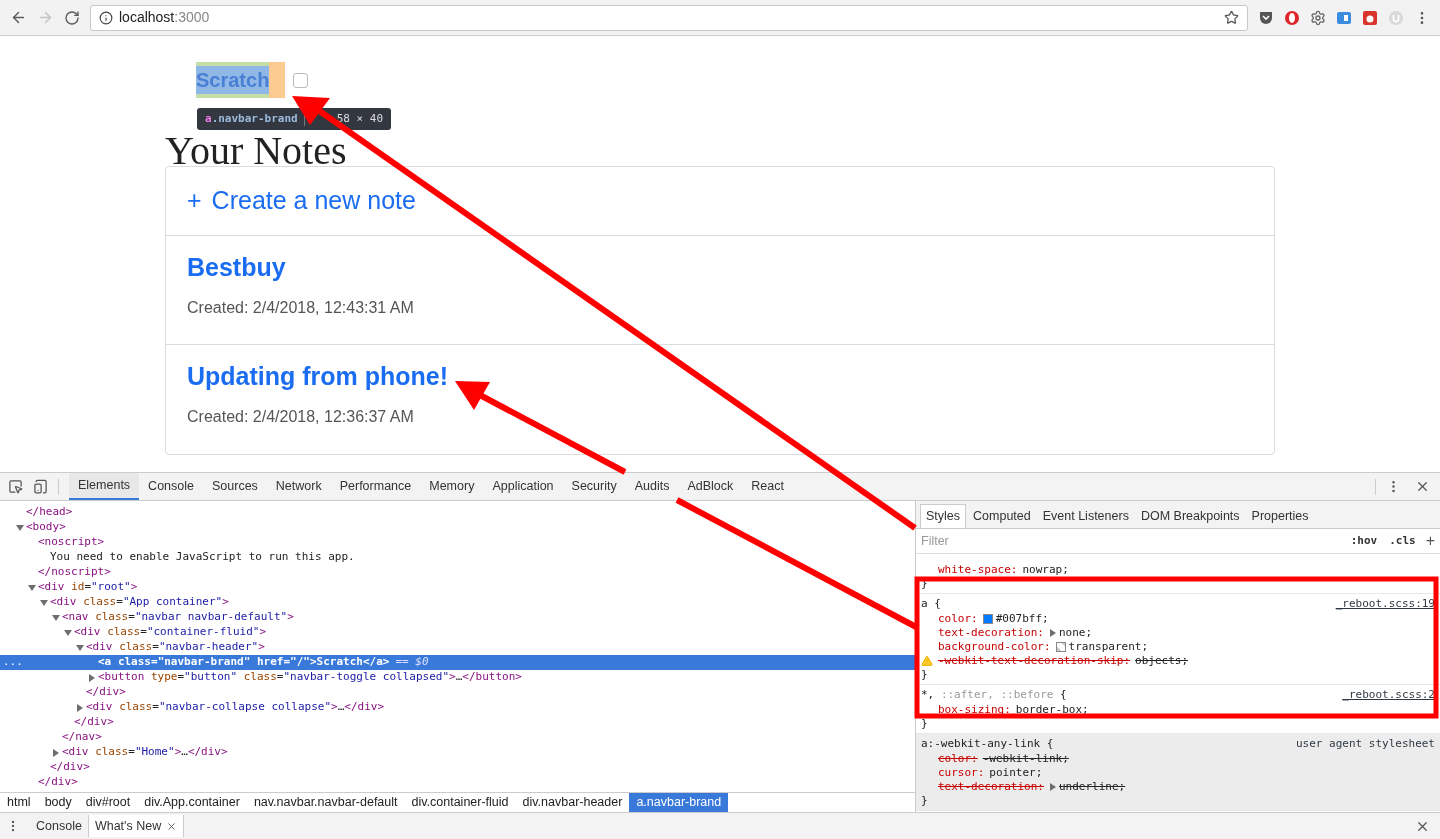  What do you see at coordinates (987, 619) in the screenshot?
I see `color-swatch-icon` at bounding box center [987, 619].